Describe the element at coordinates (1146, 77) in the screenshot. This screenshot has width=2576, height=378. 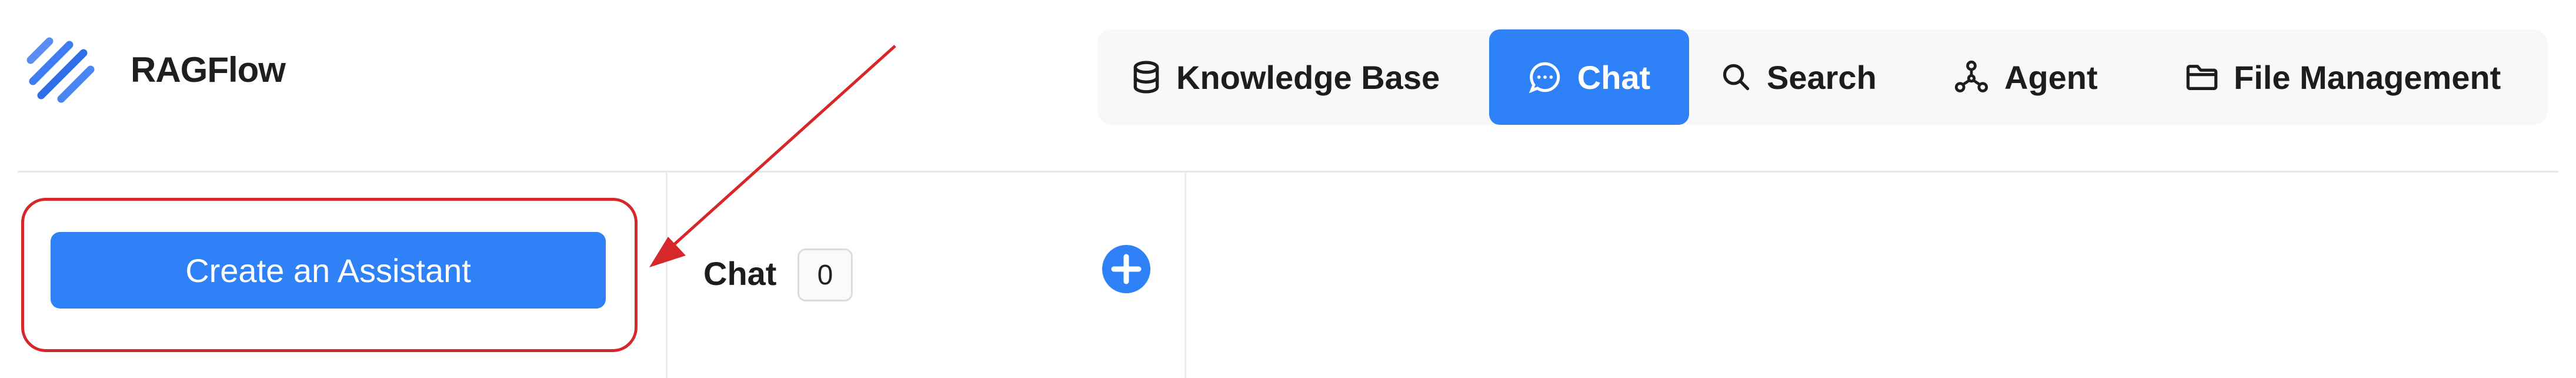
I see `database-icon` at that location.